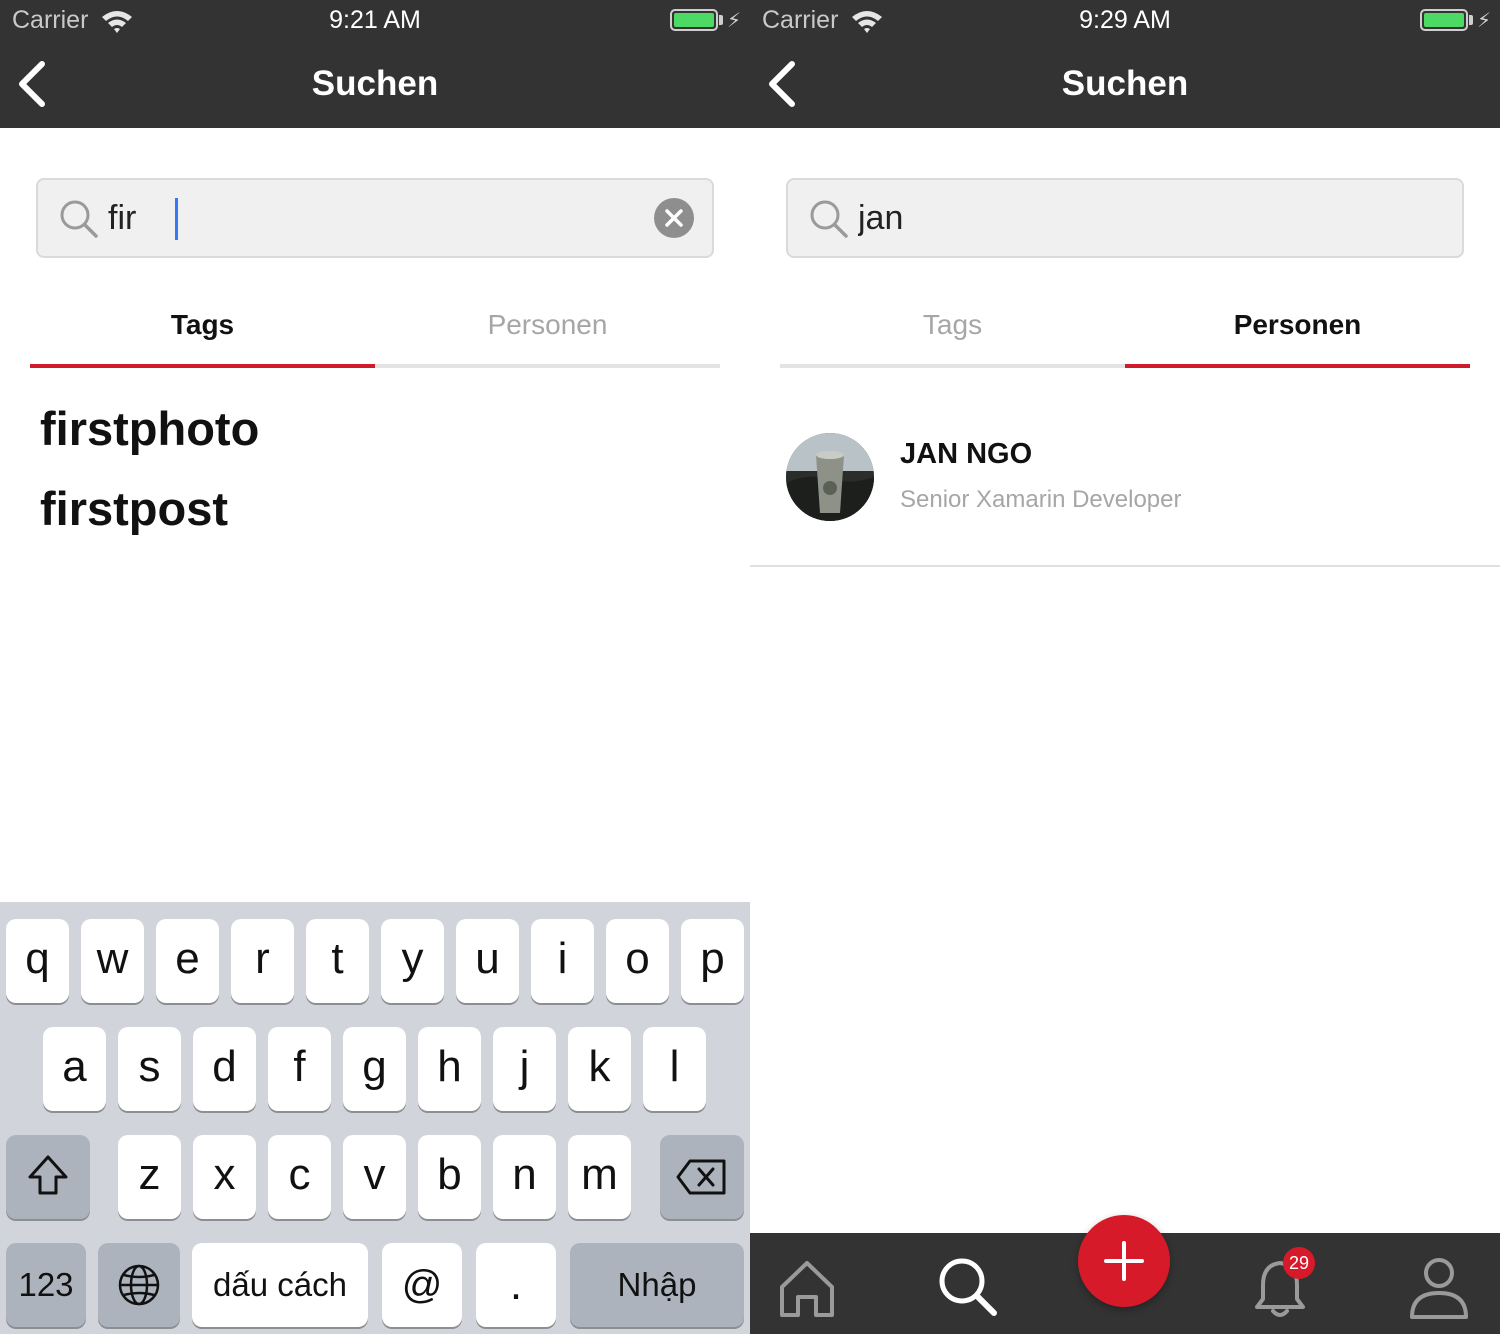 Image resolution: width=1500 pixels, height=1334 pixels. What do you see at coordinates (599, 1177) in the screenshot?
I see `key-m: m` at bounding box center [599, 1177].